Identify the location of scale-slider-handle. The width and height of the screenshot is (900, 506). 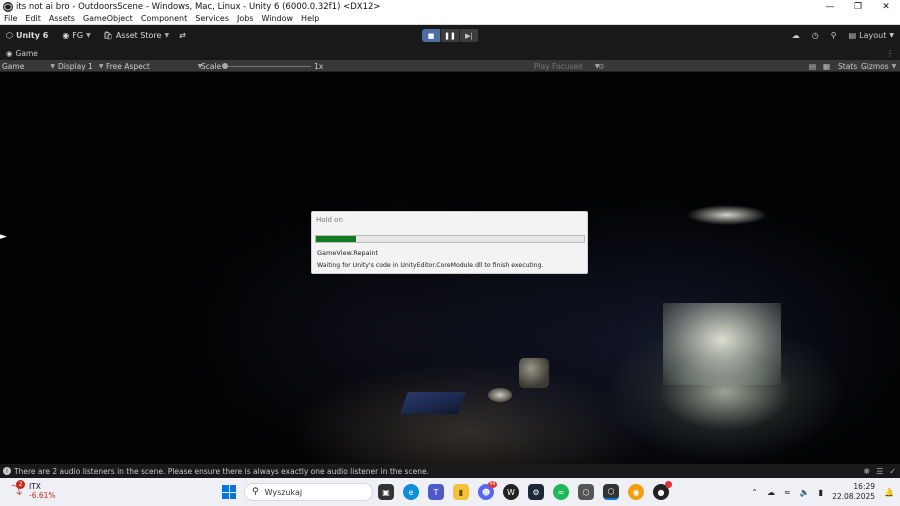
(225, 66).